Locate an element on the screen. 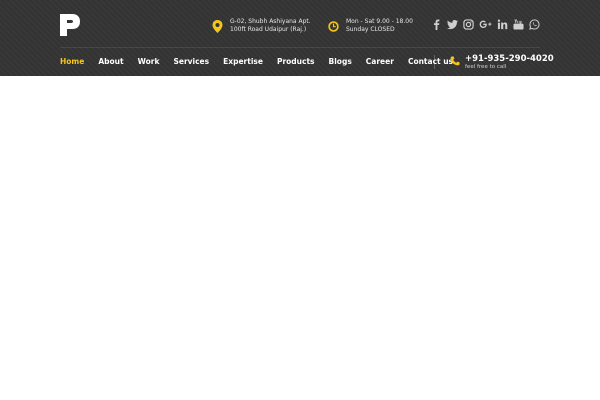  hours-line-1: Mon - Sat 9.00 - 18.00 is located at coordinates (379, 21).